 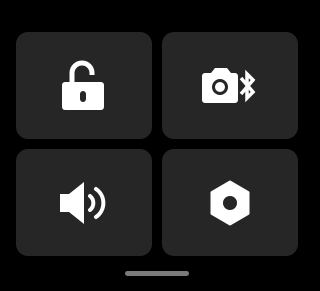 I want to click on settings-hexagon-icon, so click(x=230, y=203).